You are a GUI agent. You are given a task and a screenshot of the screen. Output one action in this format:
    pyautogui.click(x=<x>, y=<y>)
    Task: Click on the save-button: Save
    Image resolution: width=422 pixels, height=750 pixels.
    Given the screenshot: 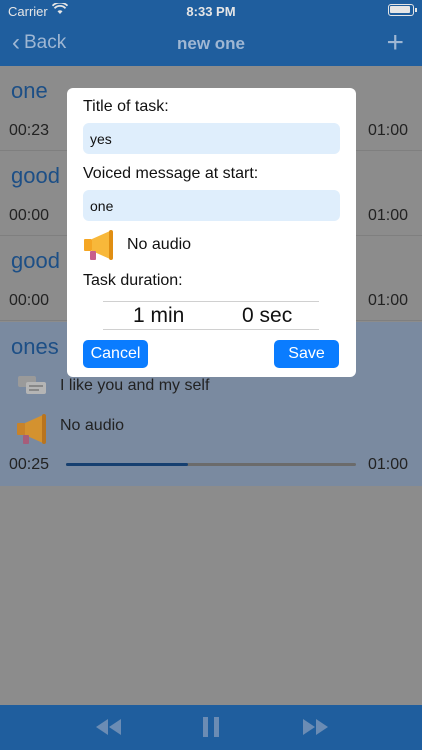 What is the action you would take?
    pyautogui.click(x=306, y=354)
    